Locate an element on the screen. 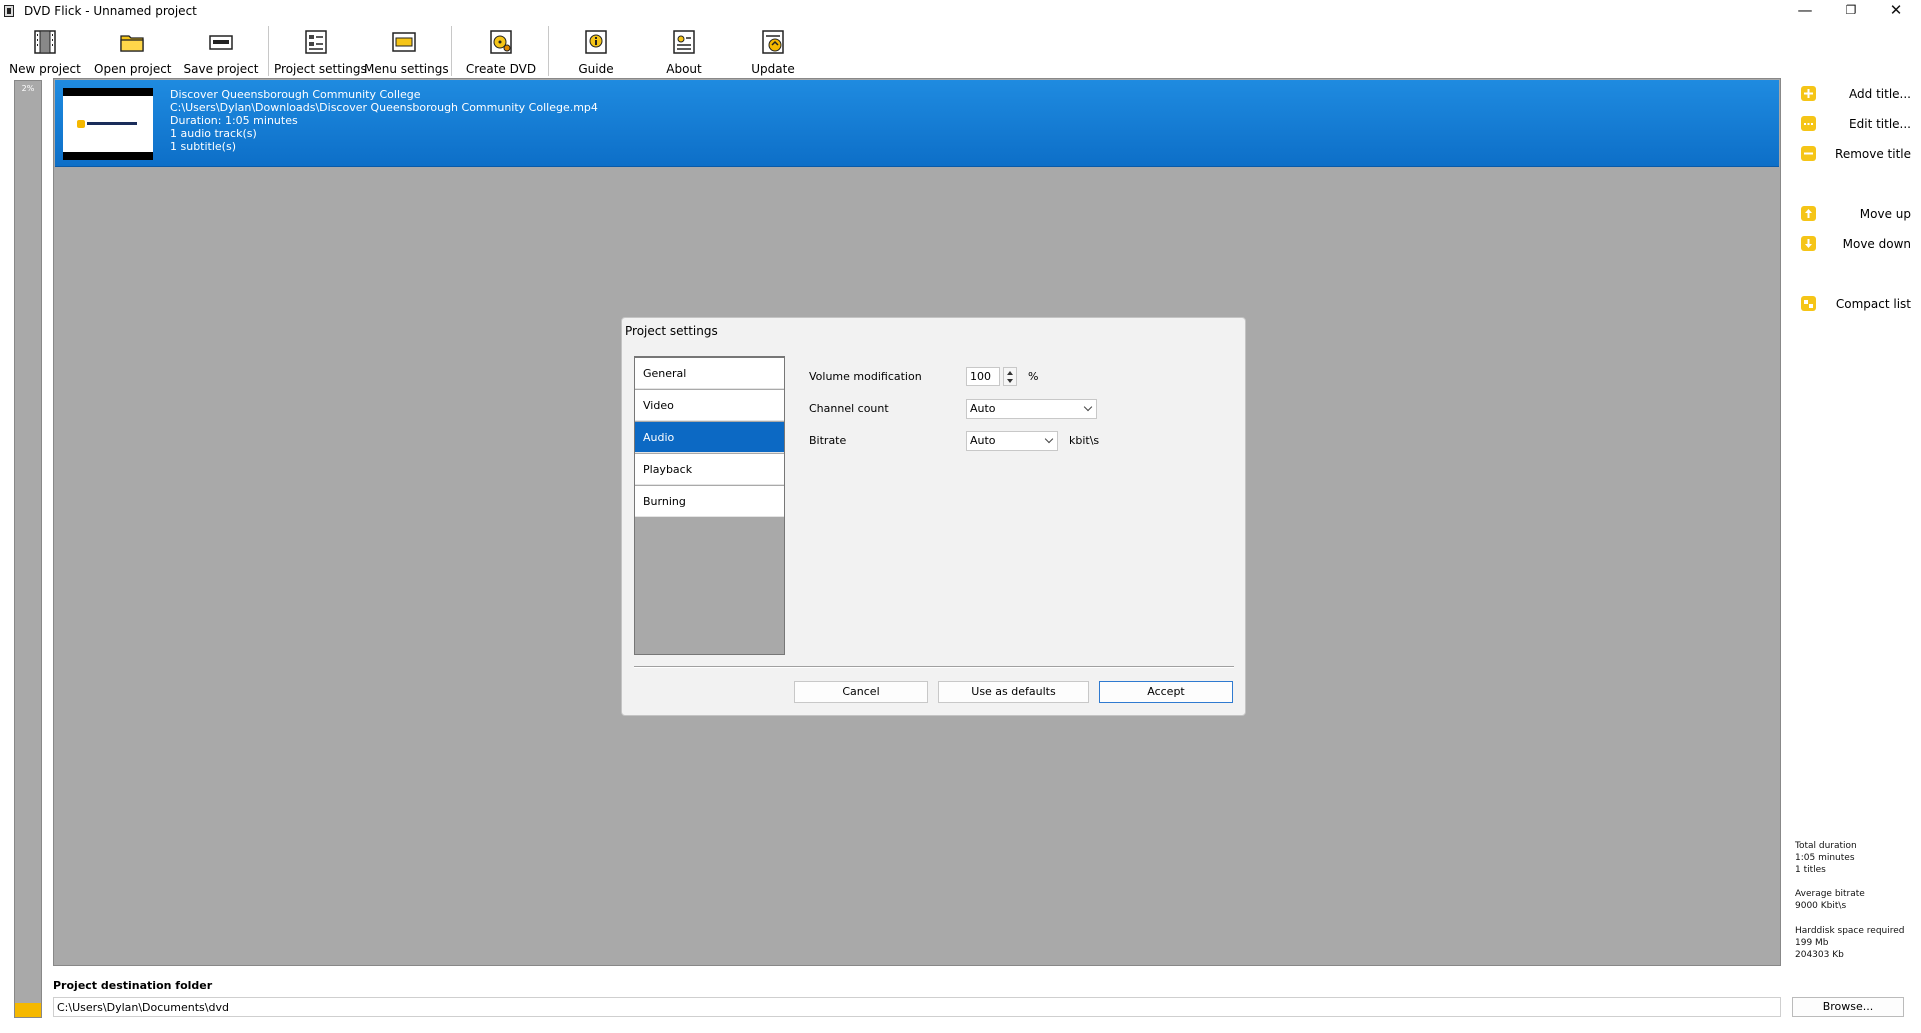  maximize-button: ❐ is located at coordinates (1851, 11).